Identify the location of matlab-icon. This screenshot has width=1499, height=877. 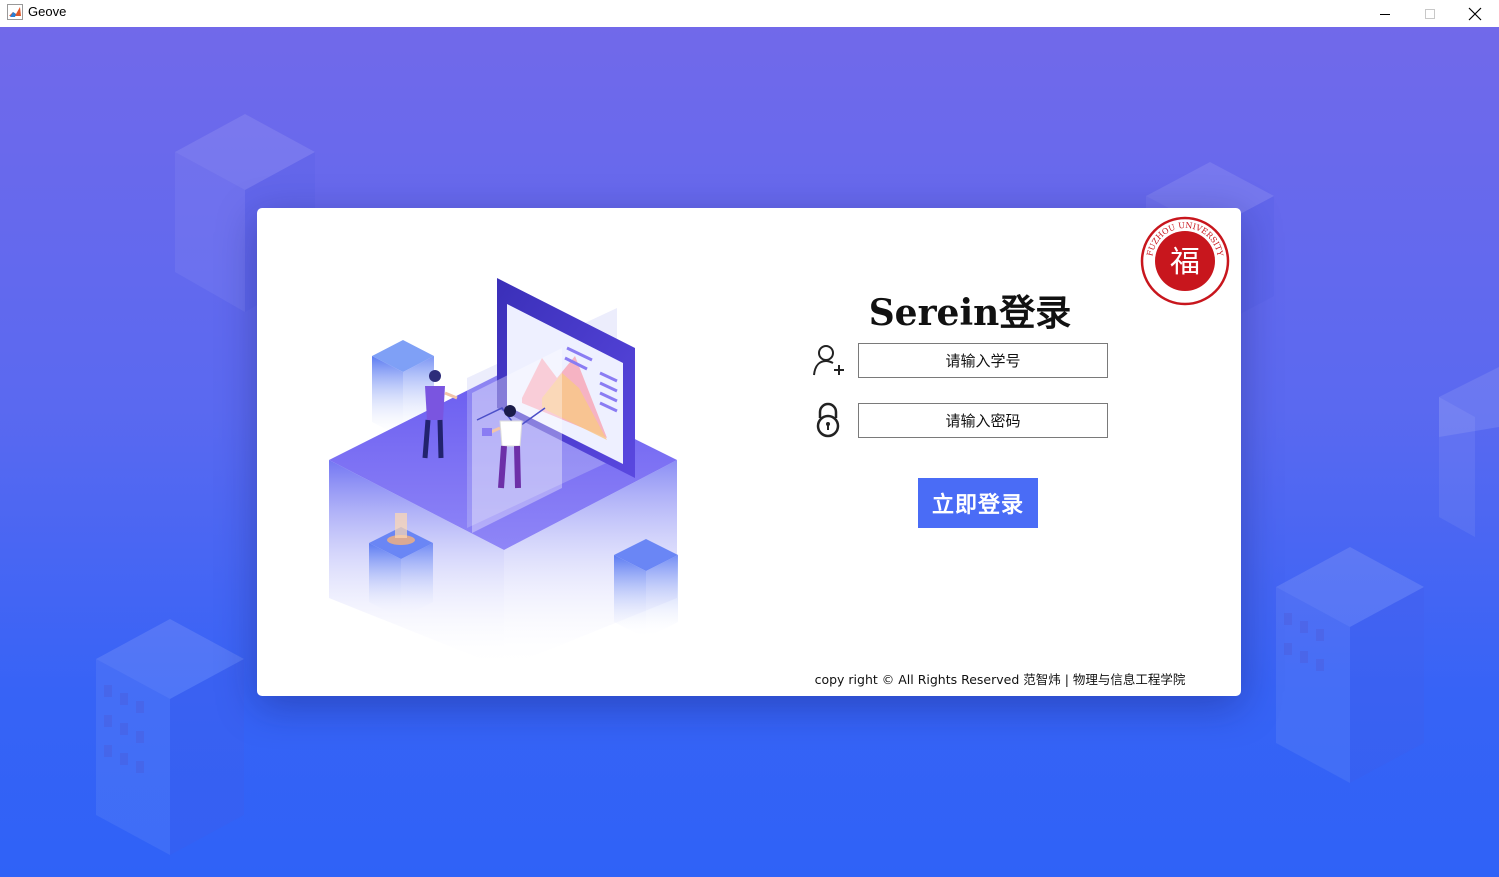
(15, 12).